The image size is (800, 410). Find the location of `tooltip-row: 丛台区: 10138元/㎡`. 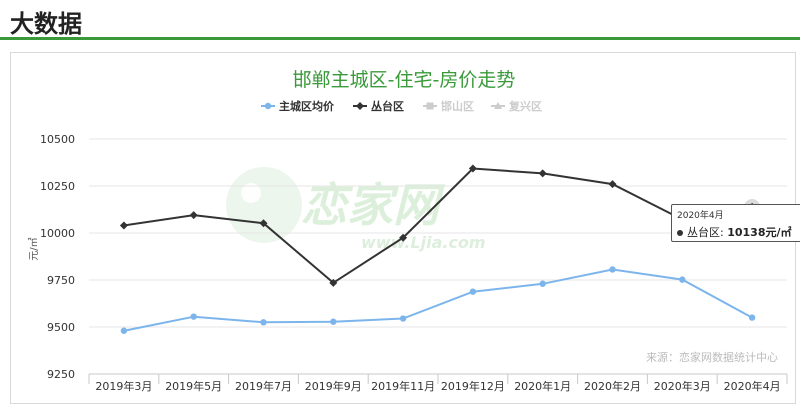

tooltip-row: 丛台区: 10138元/㎡ is located at coordinates (738, 232).